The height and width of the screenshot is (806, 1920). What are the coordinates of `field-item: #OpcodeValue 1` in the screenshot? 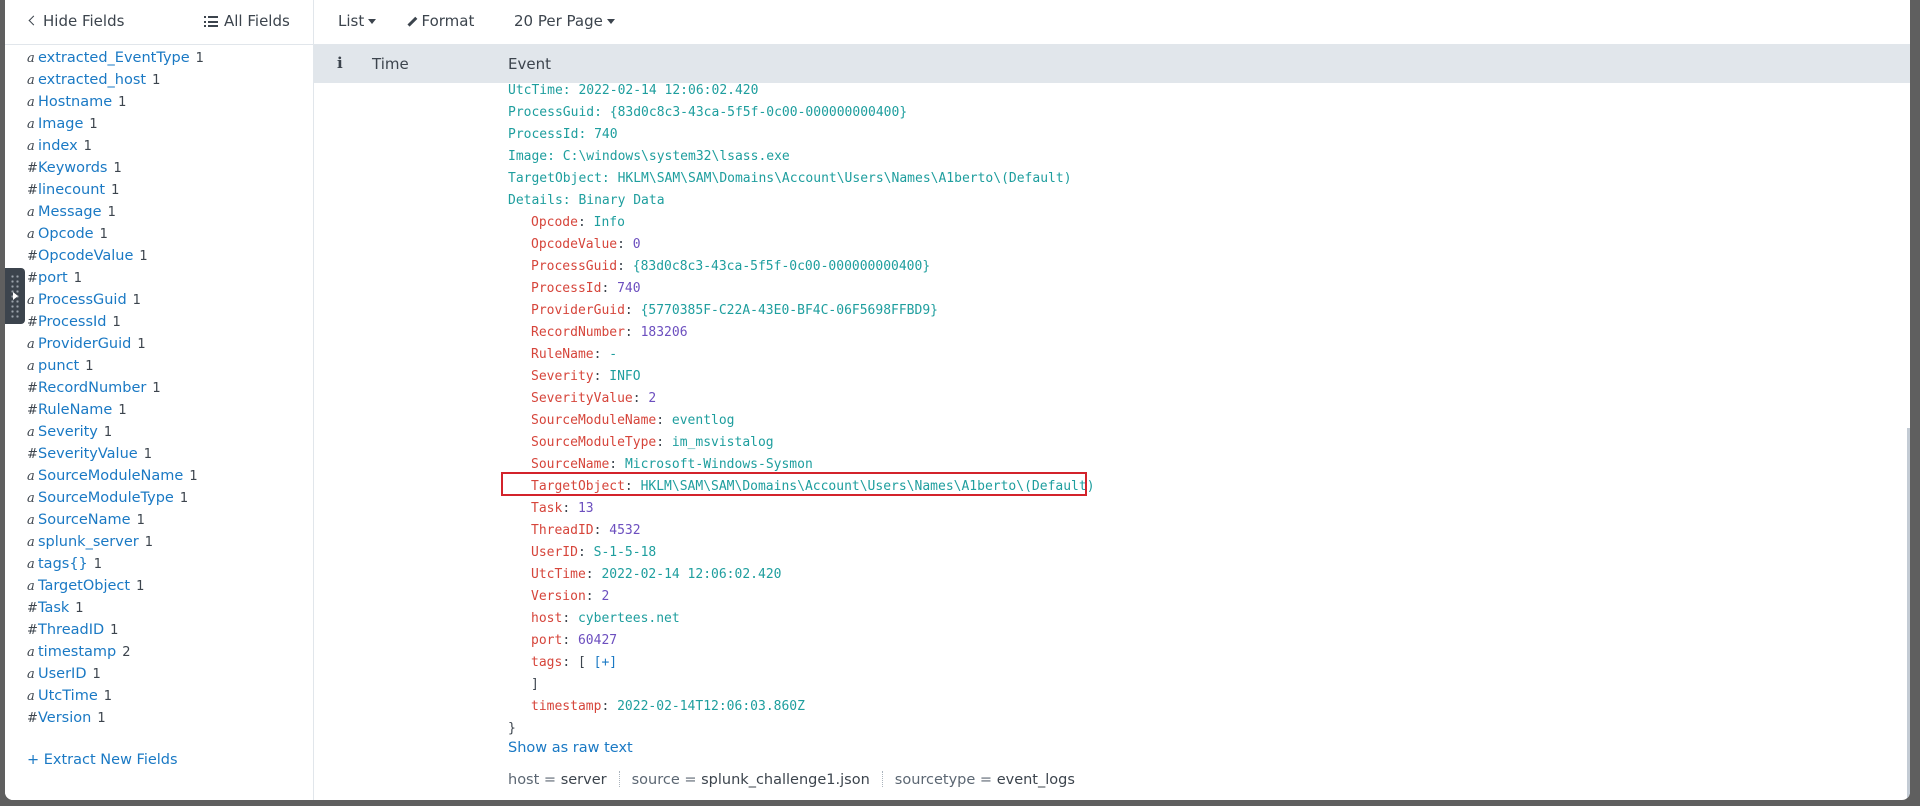 It's located at (115, 256).